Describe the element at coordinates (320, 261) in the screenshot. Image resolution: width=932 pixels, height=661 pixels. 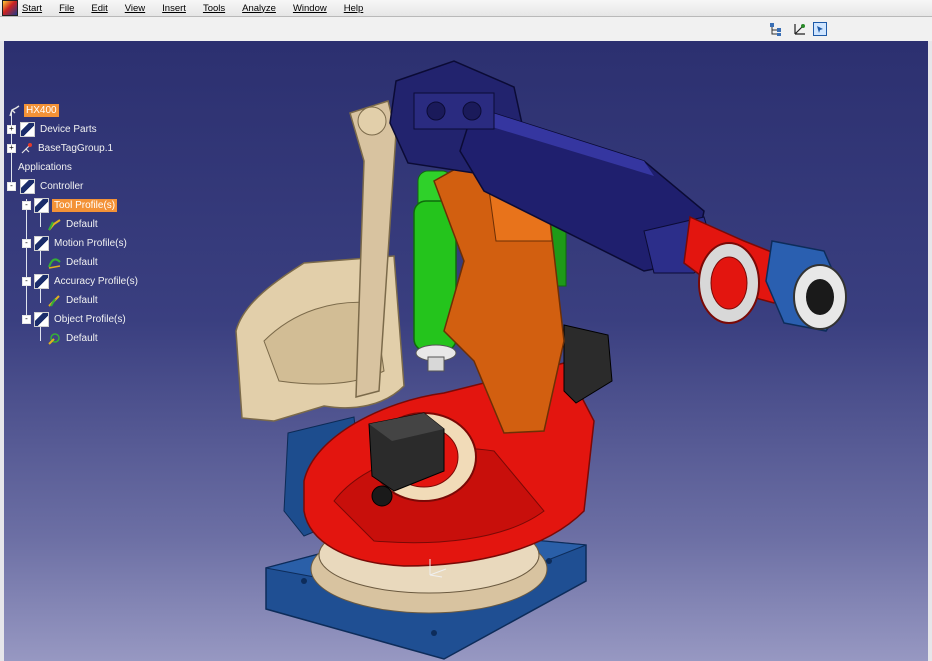
I see `robot-counterweight` at that location.